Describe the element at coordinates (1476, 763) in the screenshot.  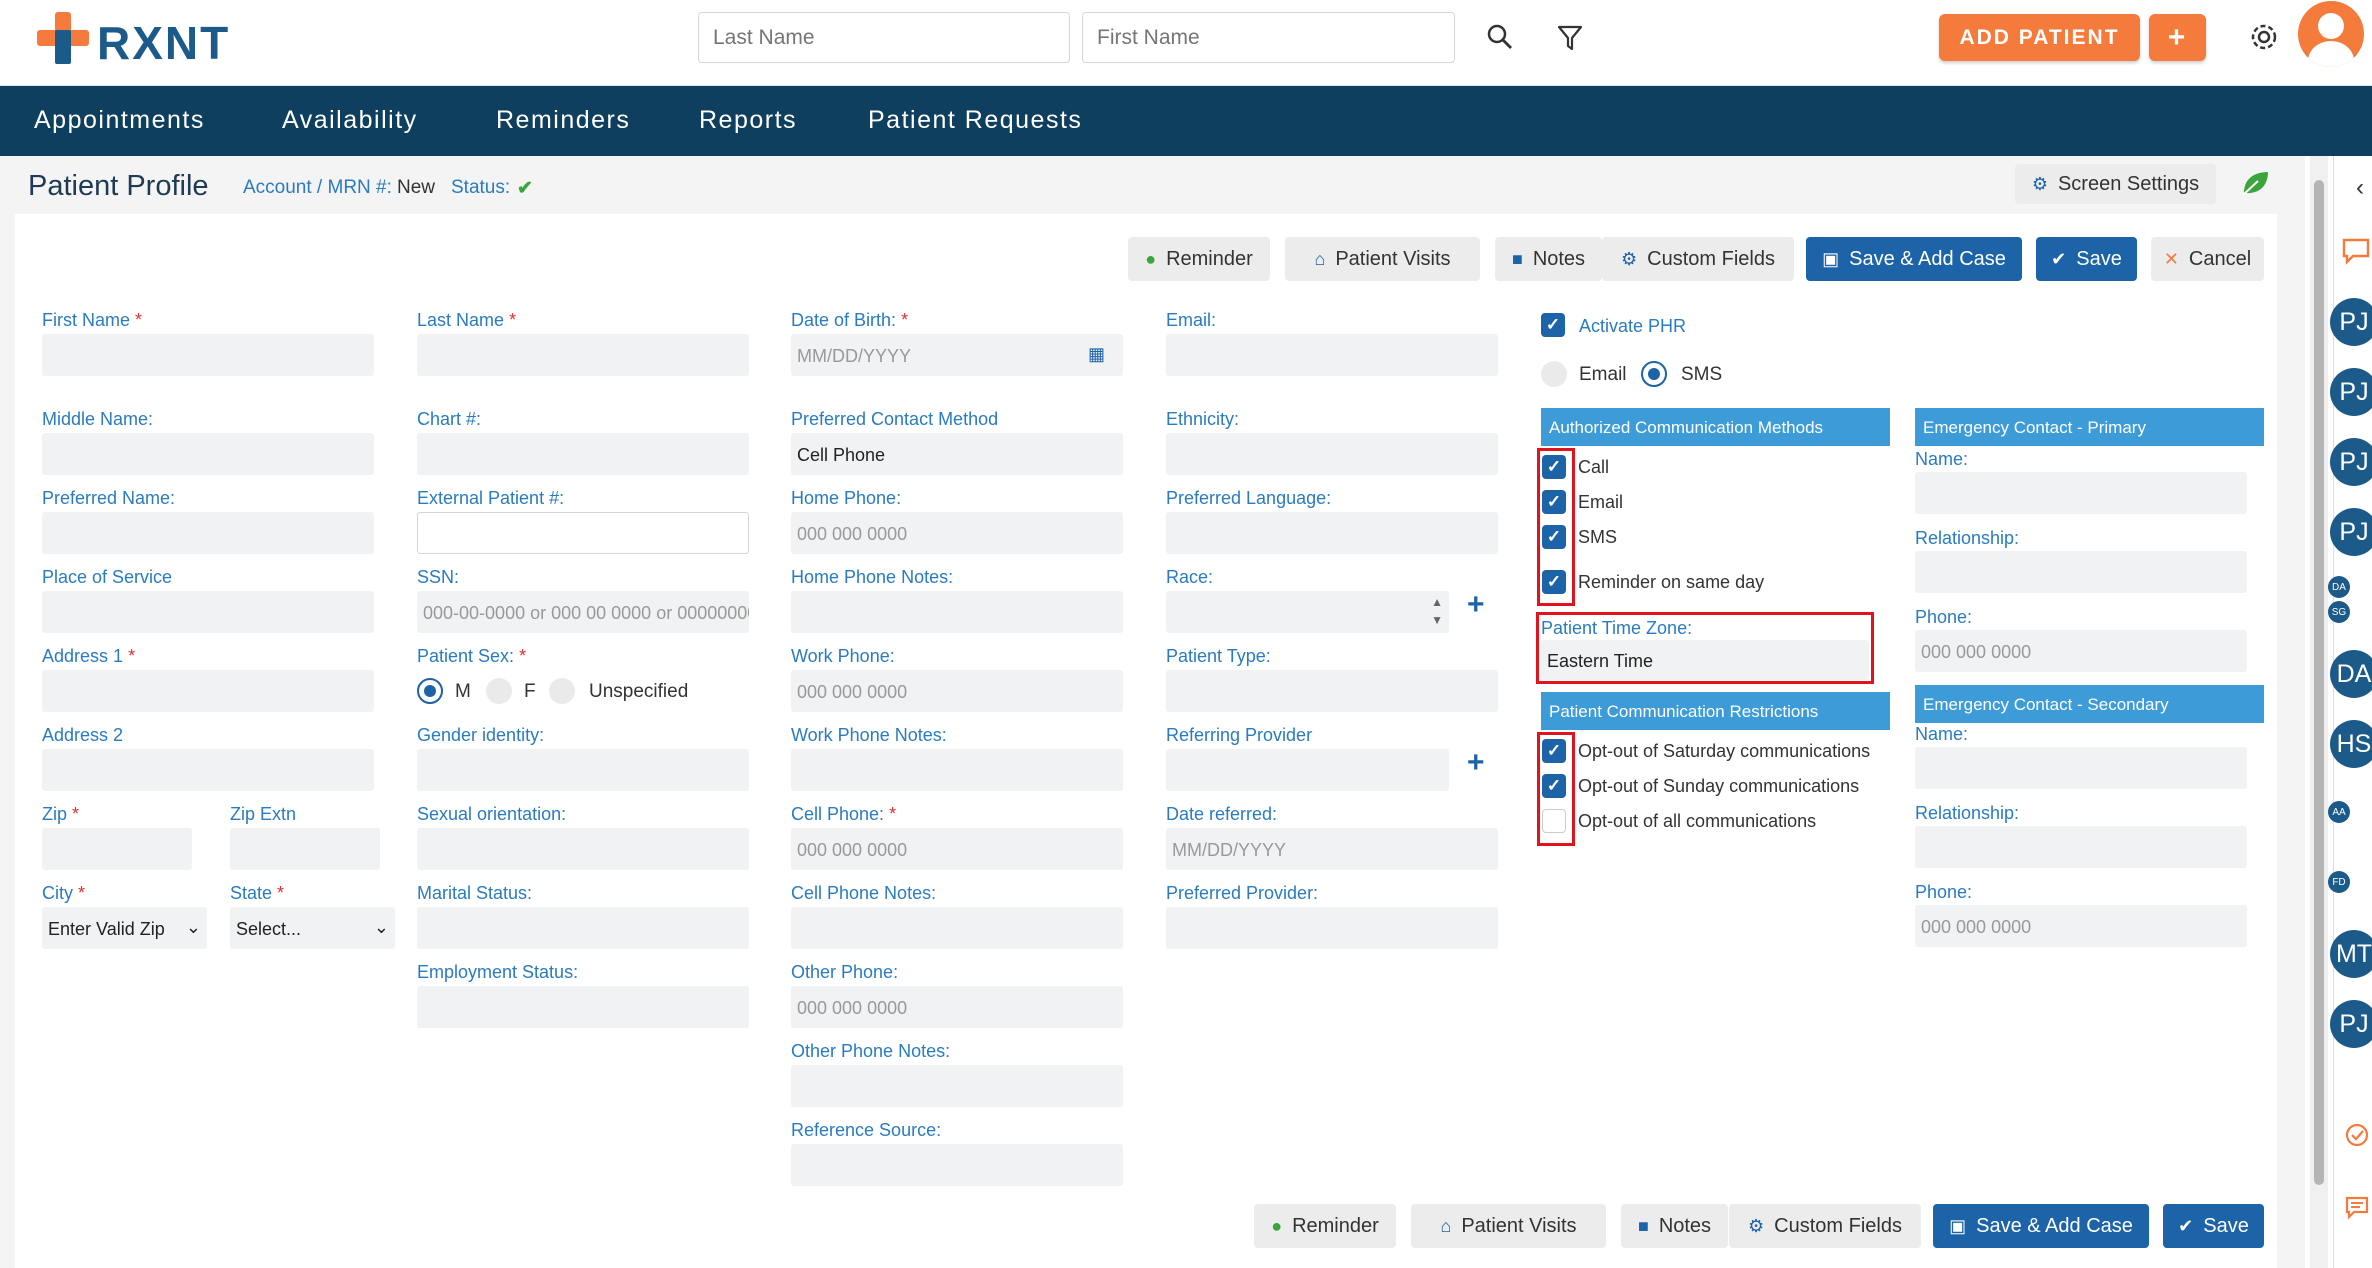
I see `add-referring-provider-icon: +` at that location.